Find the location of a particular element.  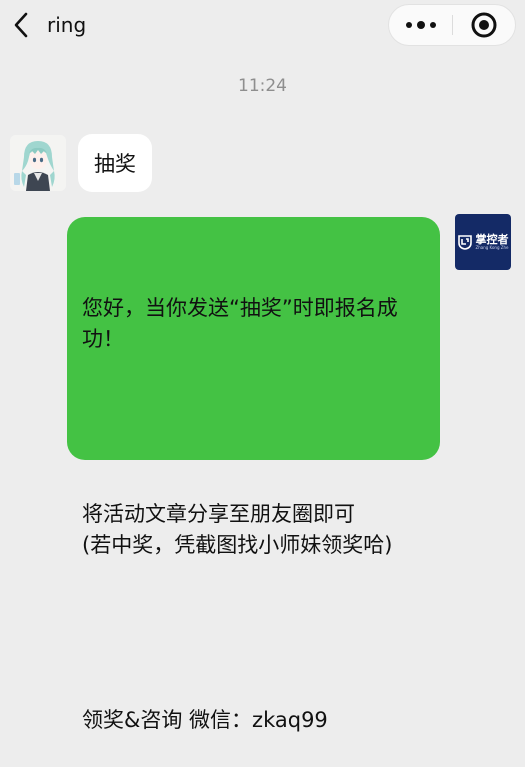

more-dots-icon is located at coordinates (421, 25).